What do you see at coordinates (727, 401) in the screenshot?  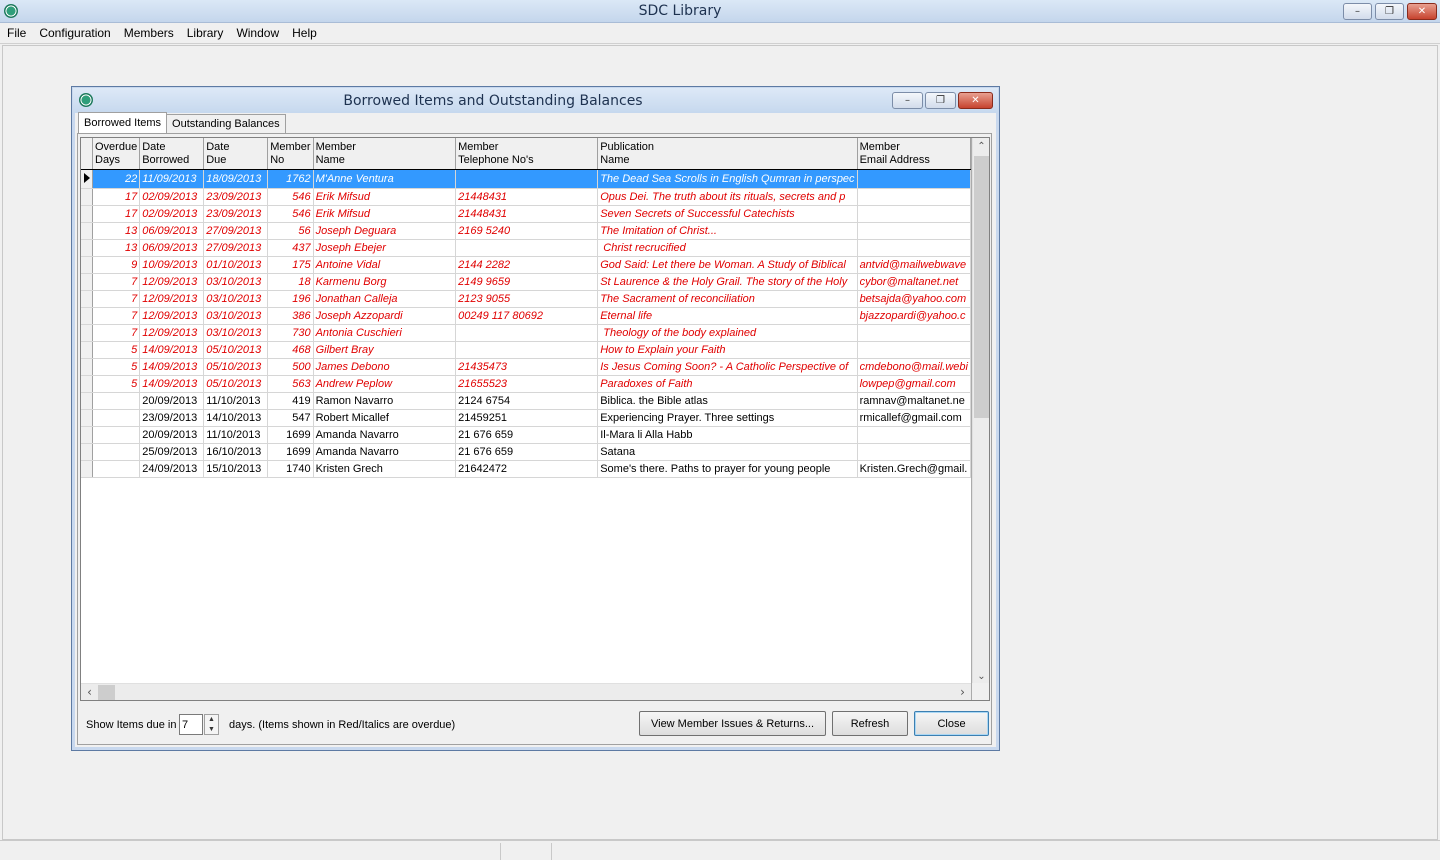 I see `cell-publication: Biblica. the Bible atlas` at bounding box center [727, 401].